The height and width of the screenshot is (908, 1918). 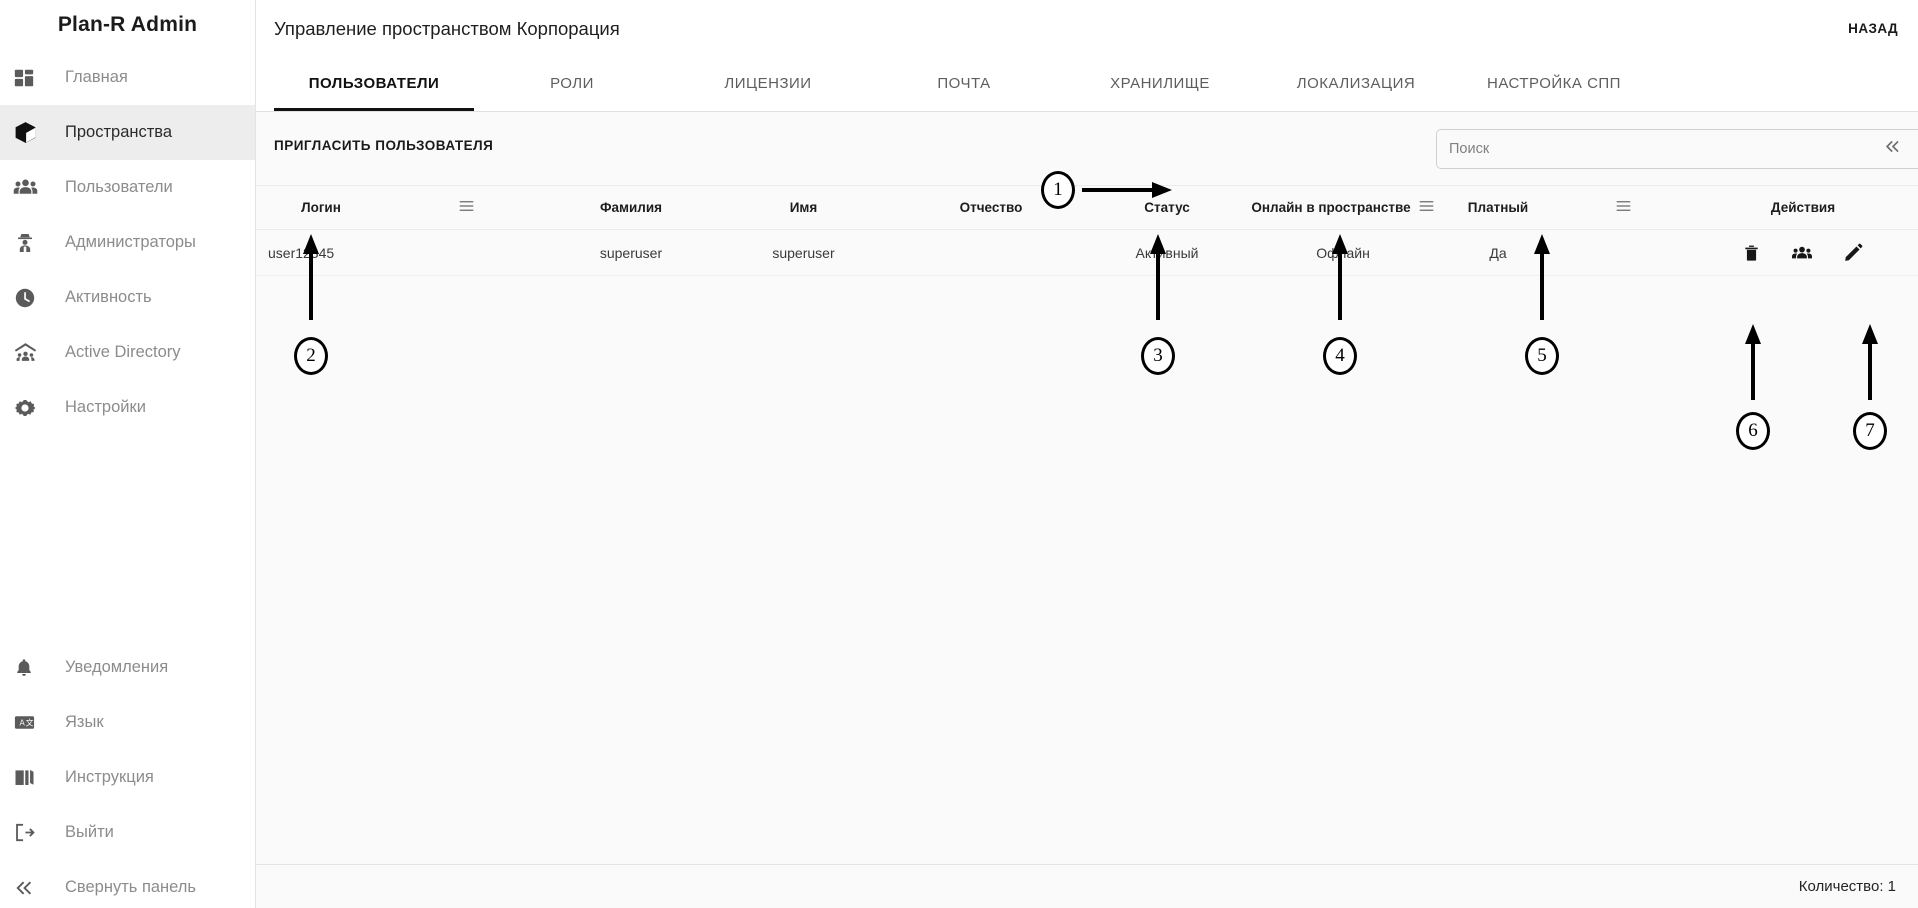 I want to click on sidebar-item-label: Active Directory, so click(x=123, y=352).